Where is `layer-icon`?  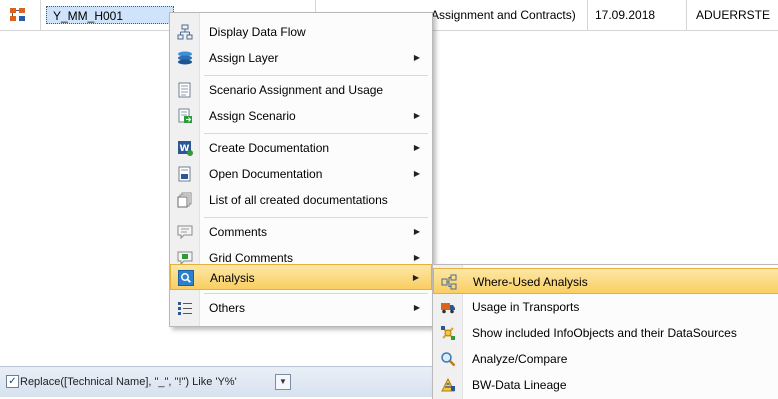 layer-icon is located at coordinates (185, 58).